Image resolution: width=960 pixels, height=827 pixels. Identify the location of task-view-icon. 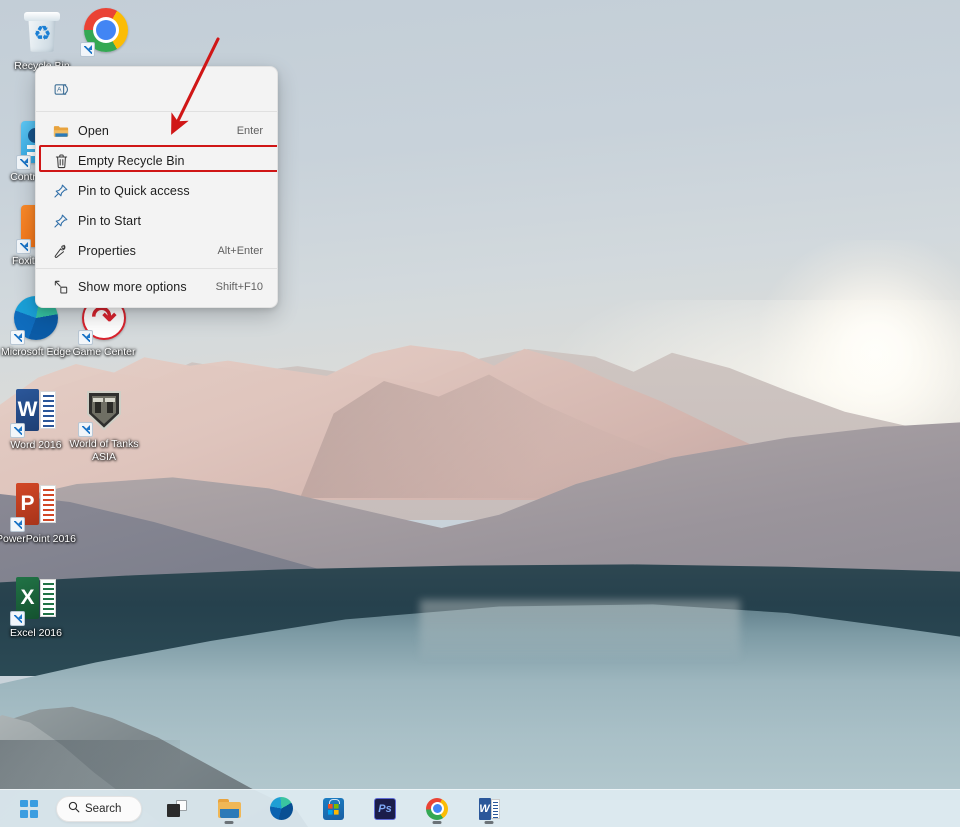
(177, 808).